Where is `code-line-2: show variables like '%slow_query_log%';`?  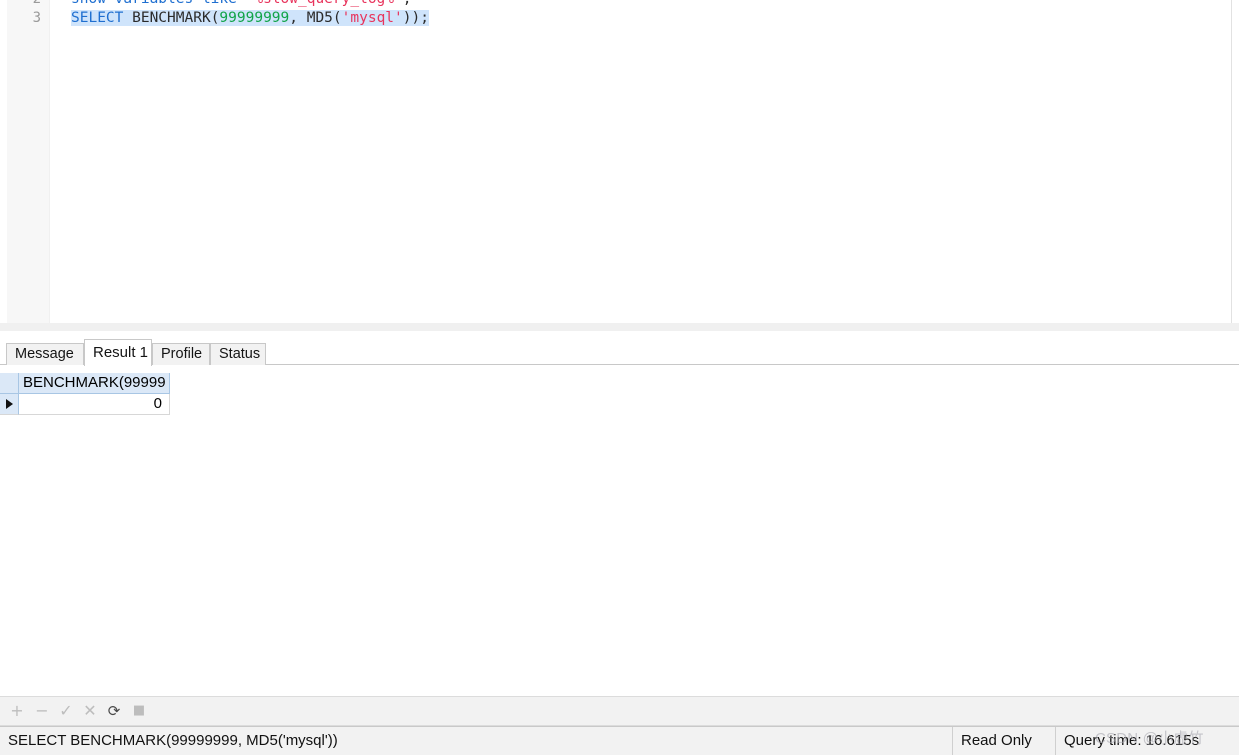
code-line-2: show variables like '%slow_query_log%'; is located at coordinates (241, 4).